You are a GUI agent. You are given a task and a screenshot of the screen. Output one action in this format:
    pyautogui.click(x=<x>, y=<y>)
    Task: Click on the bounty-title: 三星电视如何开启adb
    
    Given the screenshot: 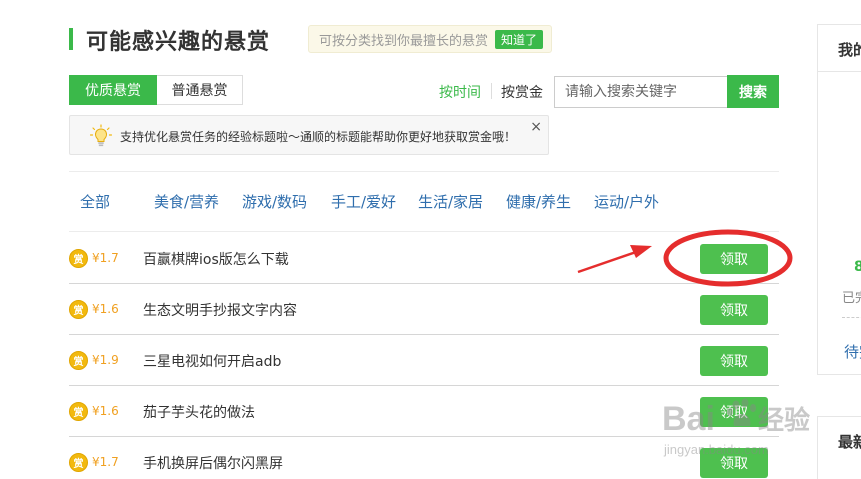 What is the action you would take?
    pyautogui.click(x=212, y=361)
    